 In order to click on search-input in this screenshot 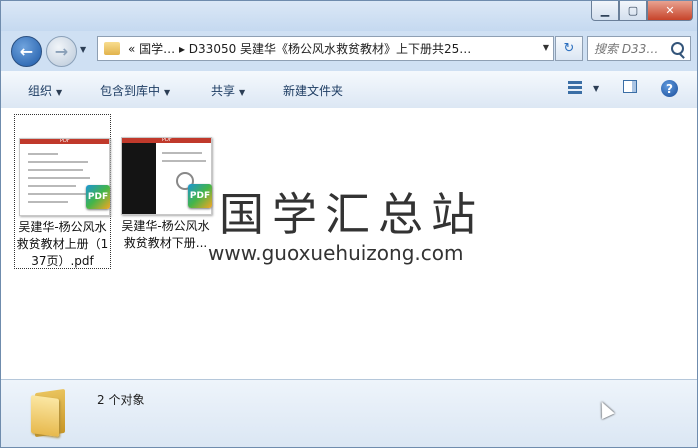, I will do `click(630, 48)`.